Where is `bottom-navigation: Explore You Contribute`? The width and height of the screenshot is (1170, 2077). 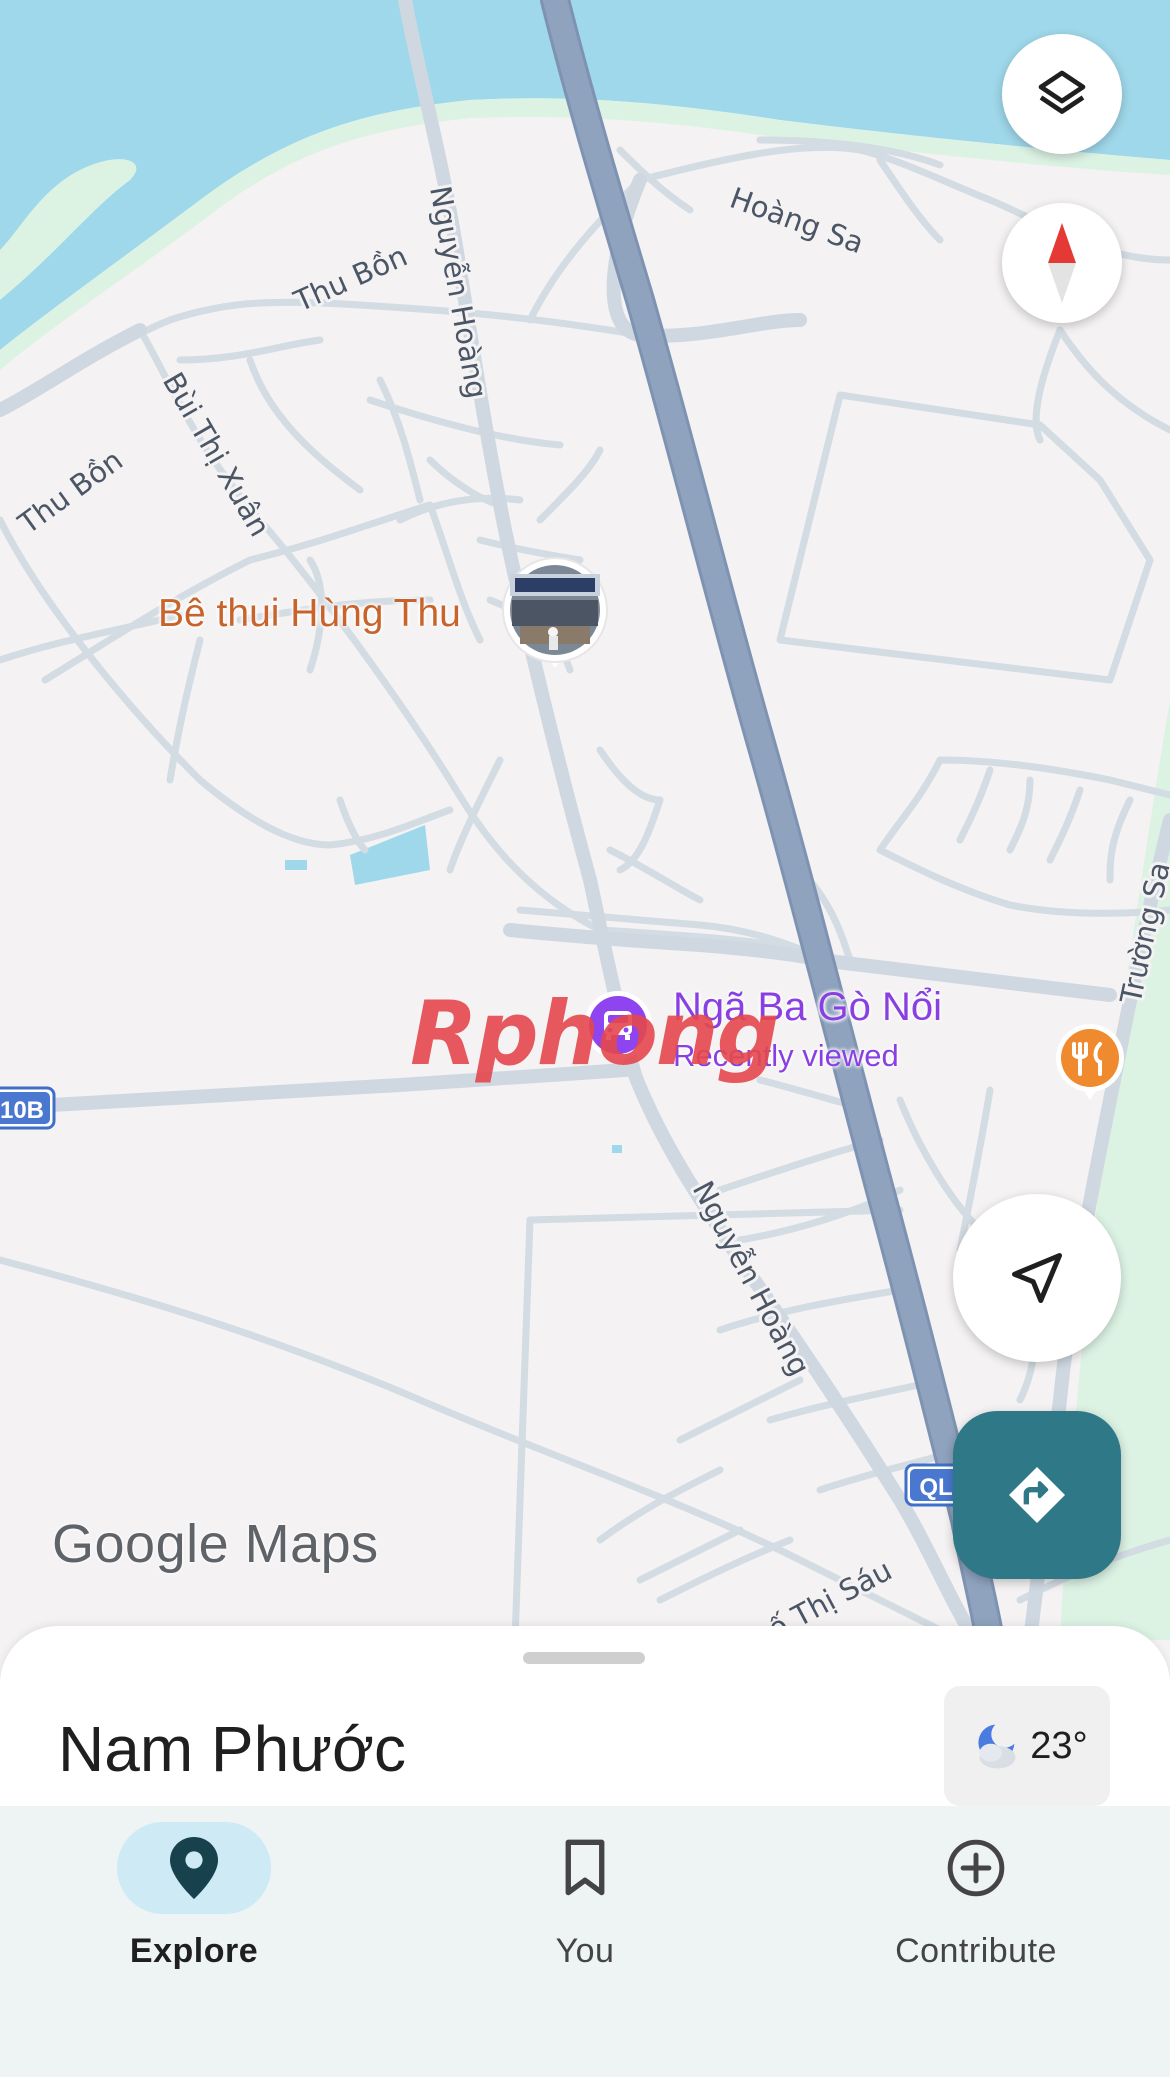
bottom-navigation: Explore You Contribute is located at coordinates (585, 1941).